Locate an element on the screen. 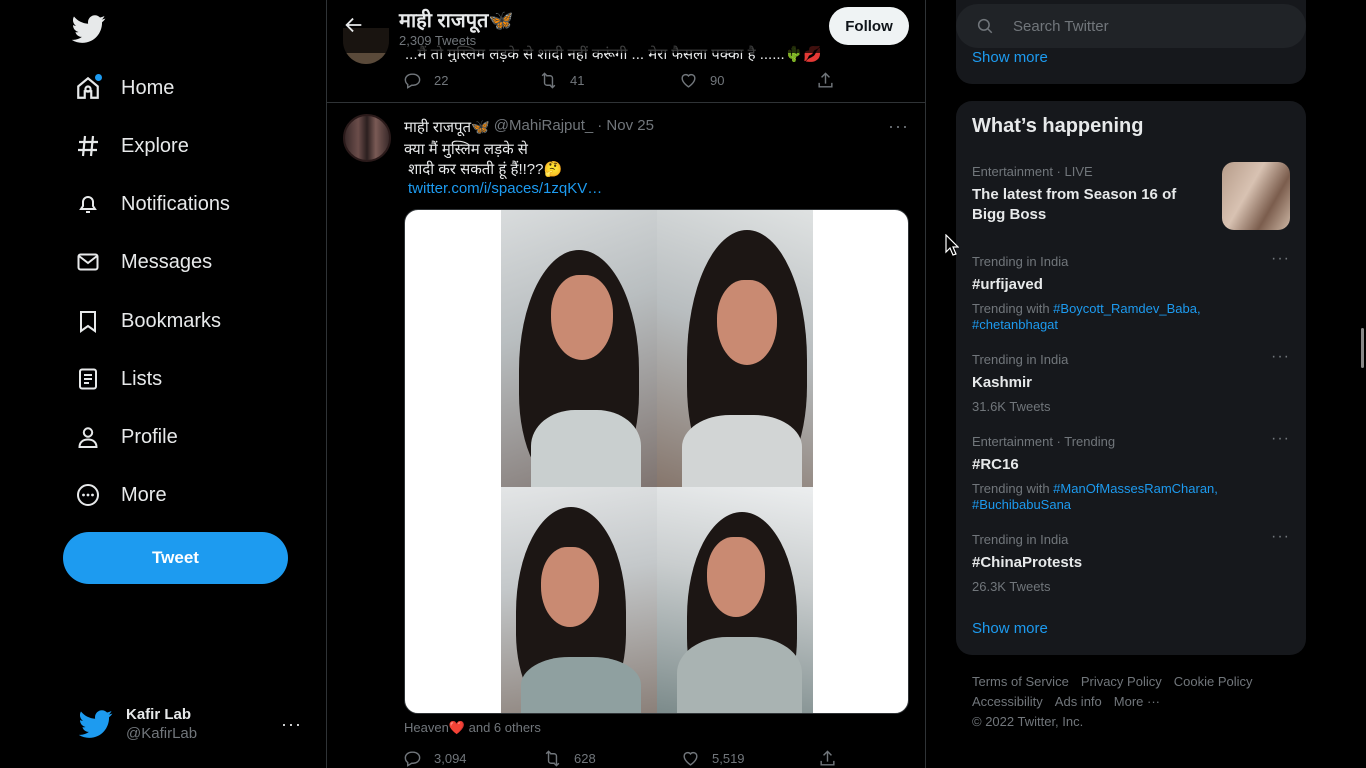 The height and width of the screenshot is (768, 1366). reply-button: 3,094 is located at coordinates (473, 758).